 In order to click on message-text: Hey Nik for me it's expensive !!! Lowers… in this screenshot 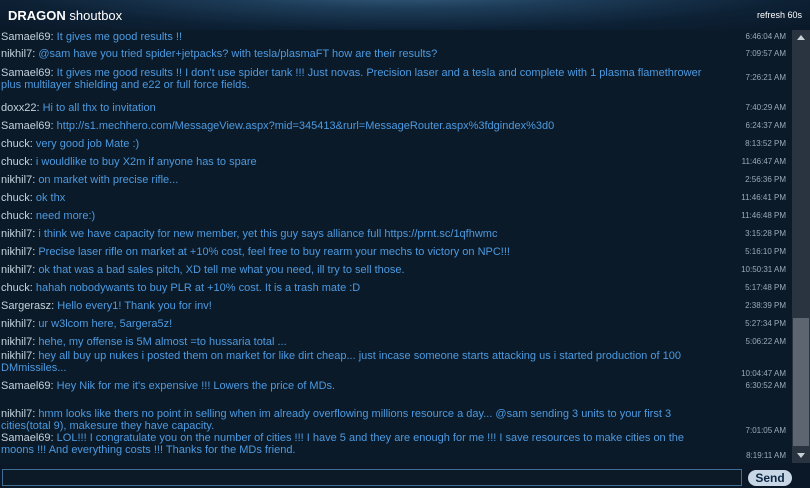, I will do `click(196, 386)`.